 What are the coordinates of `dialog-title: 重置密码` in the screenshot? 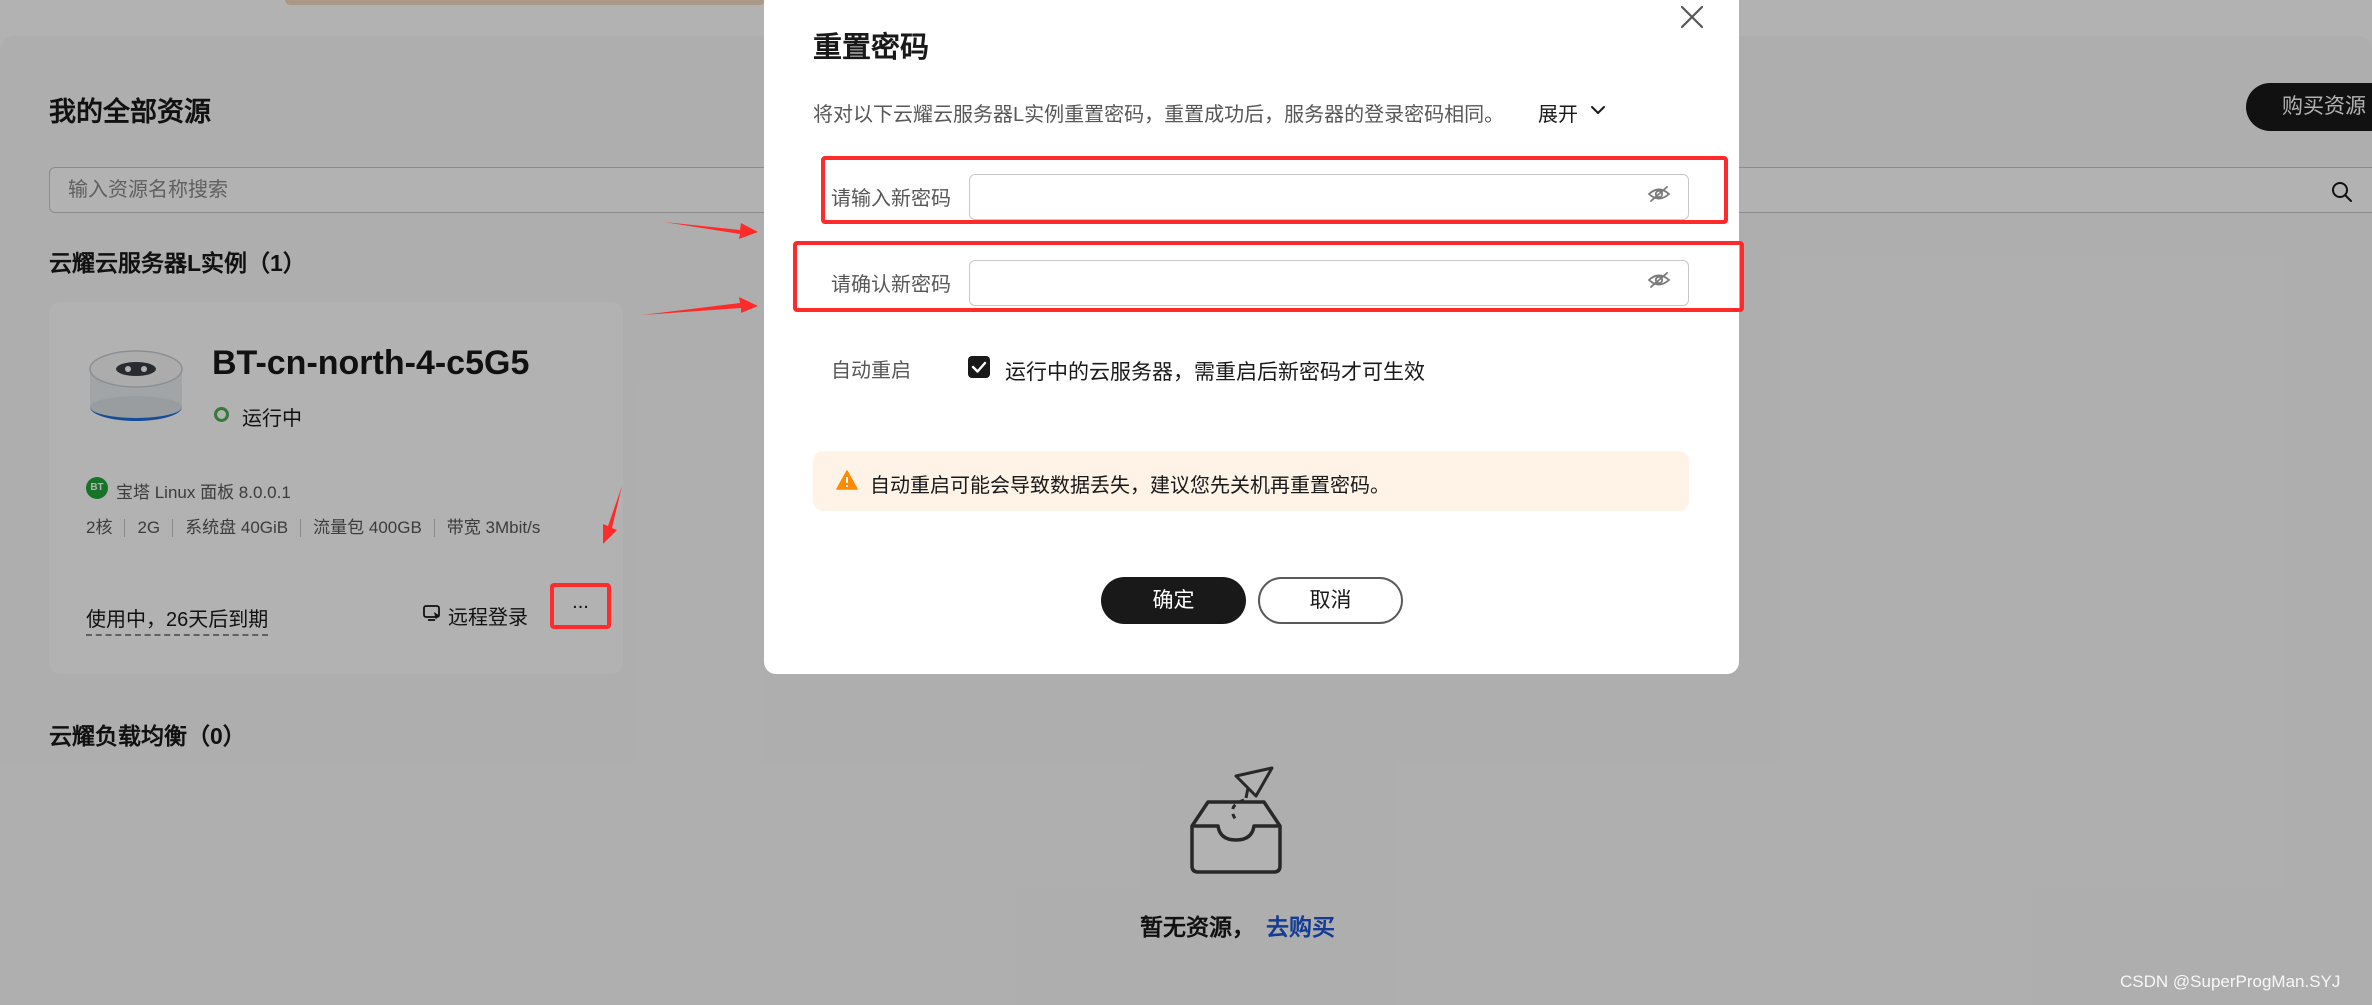 It's located at (871, 48).